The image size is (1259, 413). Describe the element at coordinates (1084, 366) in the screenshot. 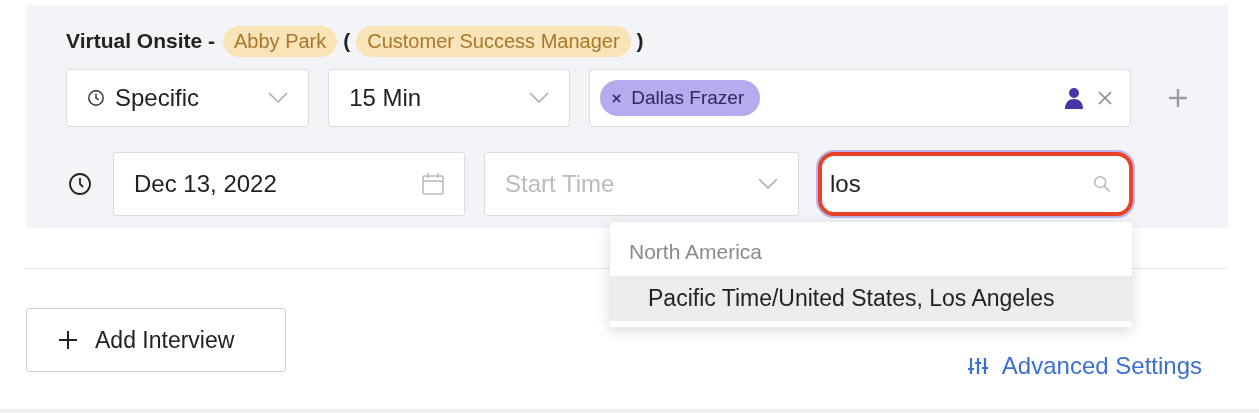

I see `advanced-settings-link: Advanced Settings` at that location.